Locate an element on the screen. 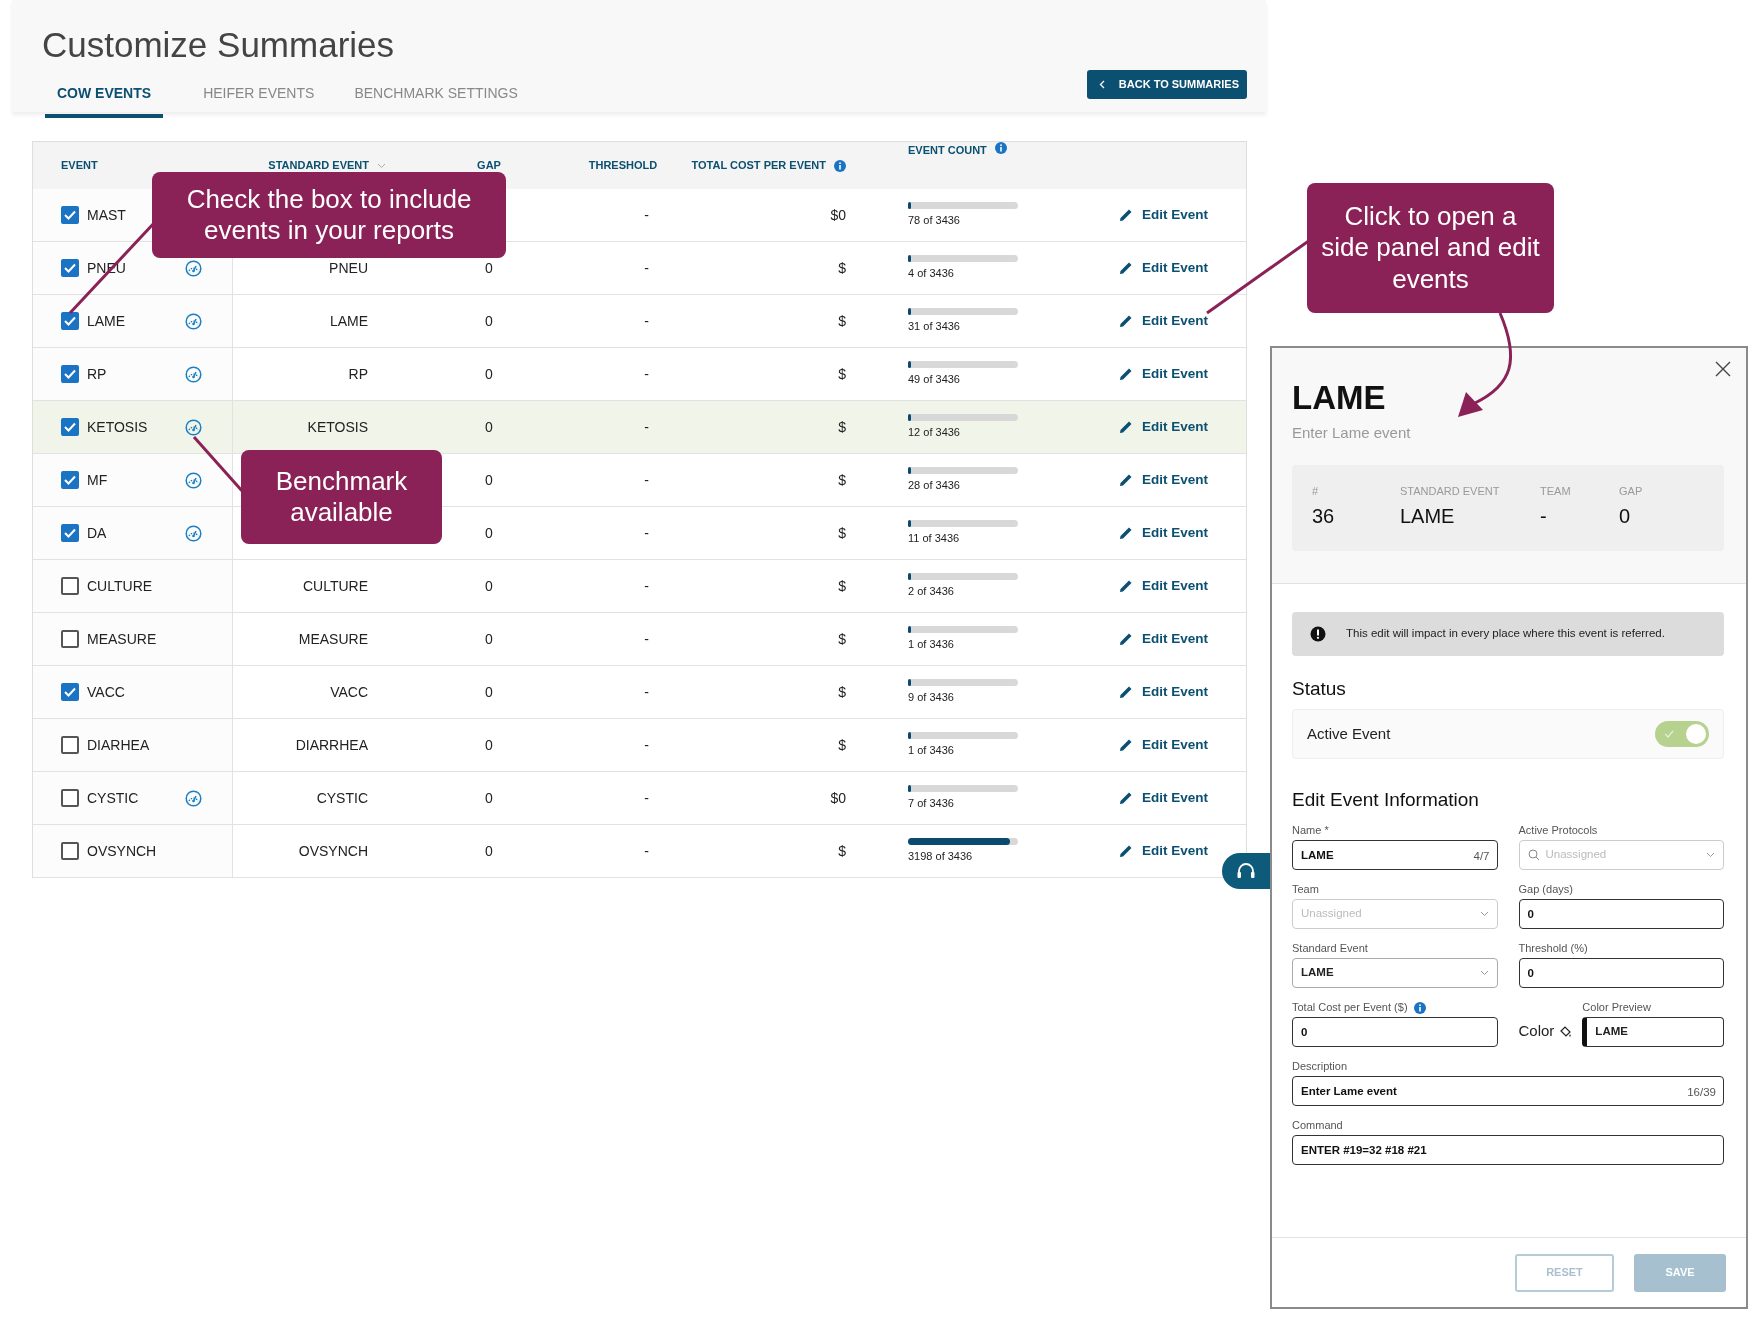 Image resolution: width=1759 pixels, height=1321 pixels. color-button: Color is located at coordinates (1545, 1031).